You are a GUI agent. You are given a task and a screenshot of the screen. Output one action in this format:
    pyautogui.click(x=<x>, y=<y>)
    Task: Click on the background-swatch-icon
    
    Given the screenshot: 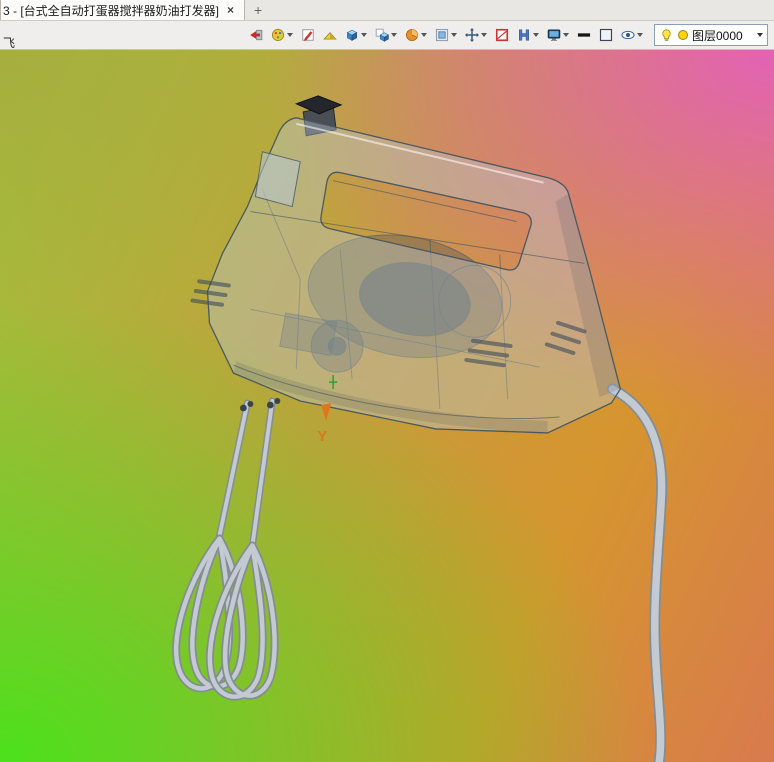 What is the action you would take?
    pyautogui.click(x=605, y=35)
    